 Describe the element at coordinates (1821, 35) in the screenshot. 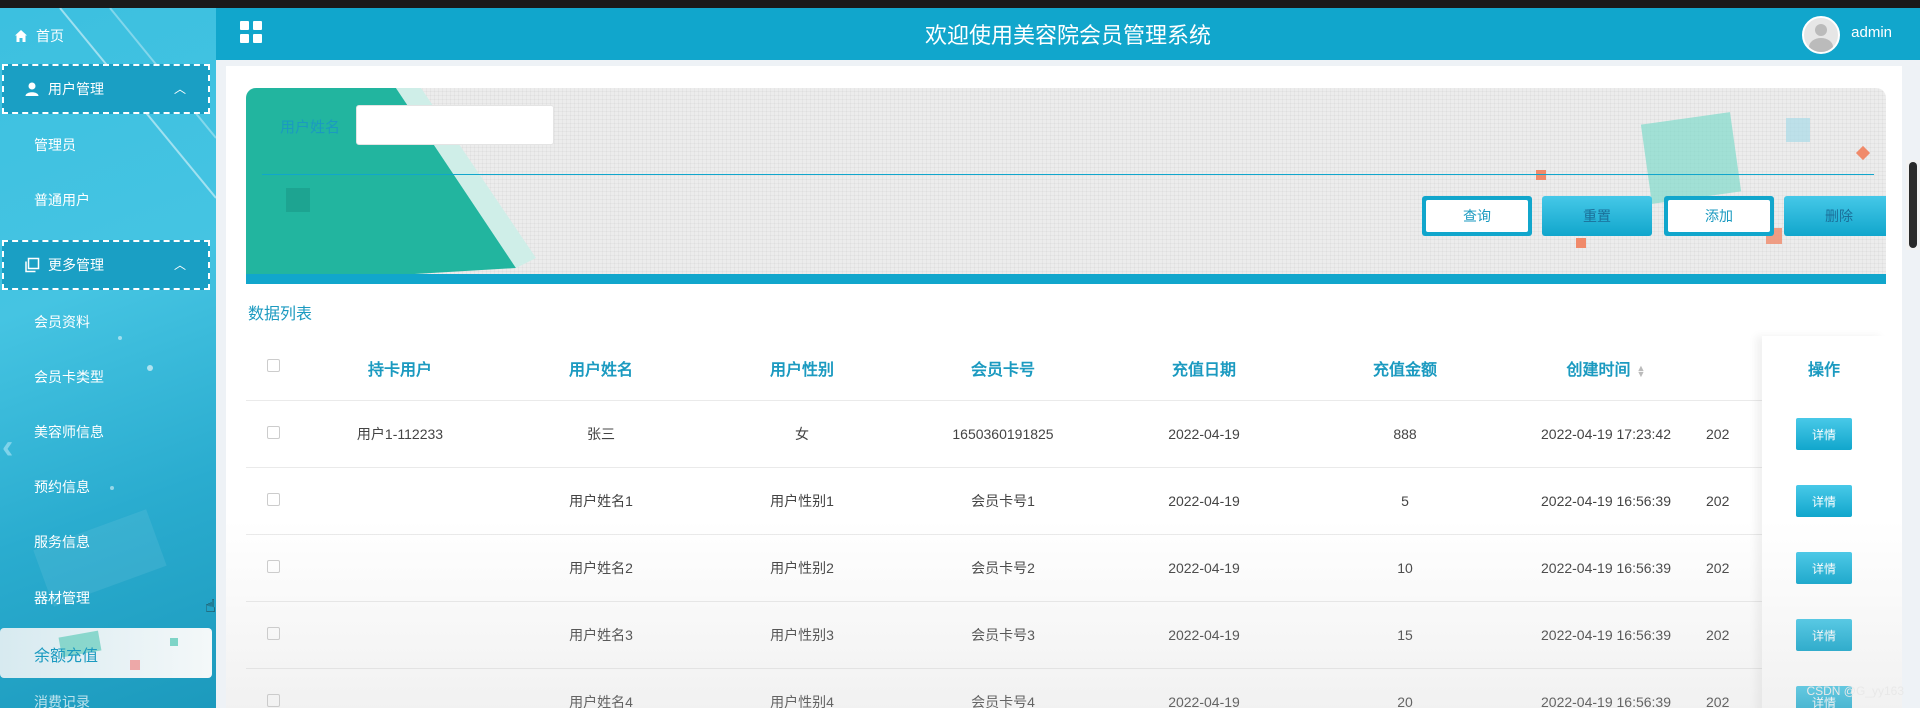

I see `avatar` at that location.